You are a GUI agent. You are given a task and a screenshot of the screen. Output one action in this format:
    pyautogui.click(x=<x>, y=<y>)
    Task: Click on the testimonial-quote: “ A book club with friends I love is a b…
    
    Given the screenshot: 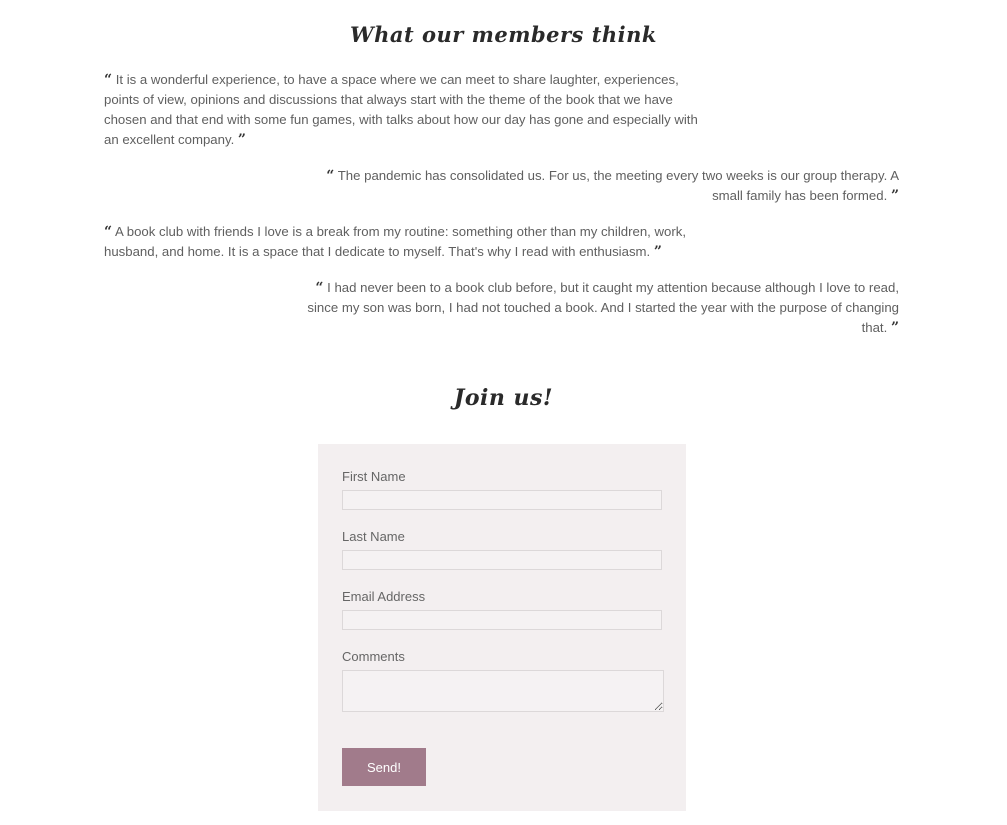 What is the action you would take?
    pyautogui.click(x=404, y=242)
    